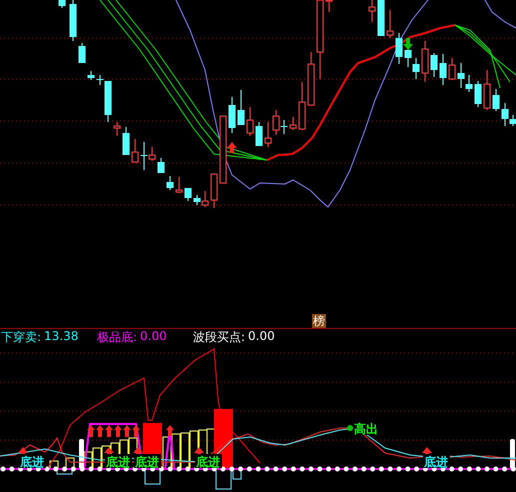 Image resolution: width=516 pixels, height=492 pixels. Describe the element at coordinates (61, 336) in the screenshot. I see `indicator-value: 13.38` at that location.